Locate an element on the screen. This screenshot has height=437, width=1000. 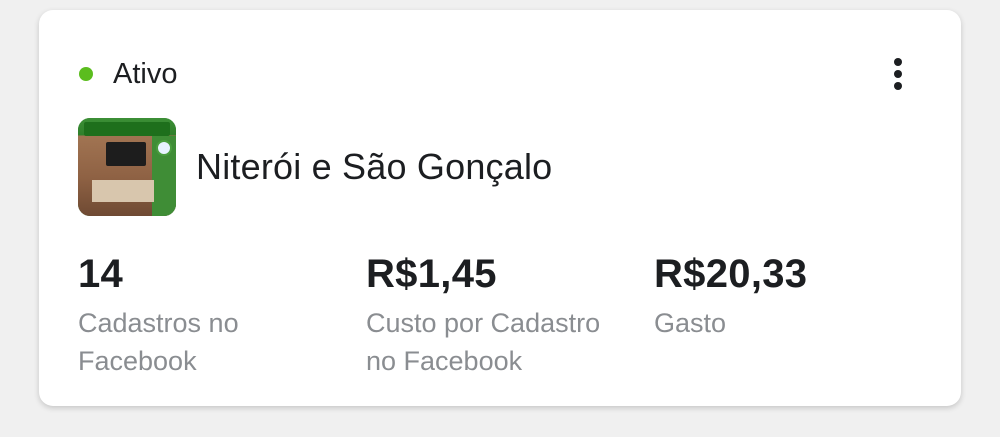
campaign-thumbnail is located at coordinates (127, 167).